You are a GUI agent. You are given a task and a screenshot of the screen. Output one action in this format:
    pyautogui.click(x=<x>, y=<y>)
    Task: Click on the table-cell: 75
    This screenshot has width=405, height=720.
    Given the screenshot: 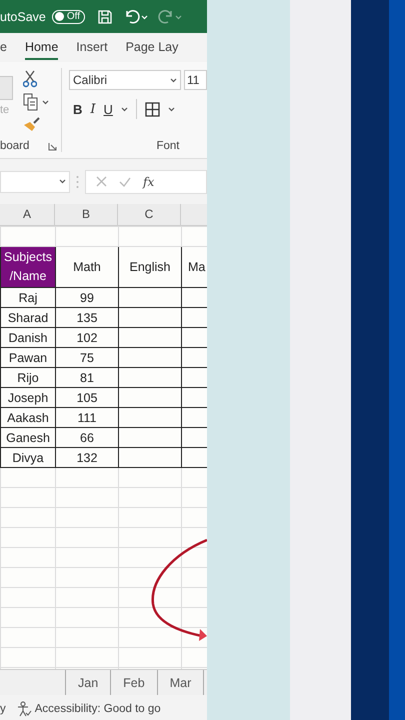 What is the action you would take?
    pyautogui.click(x=87, y=358)
    